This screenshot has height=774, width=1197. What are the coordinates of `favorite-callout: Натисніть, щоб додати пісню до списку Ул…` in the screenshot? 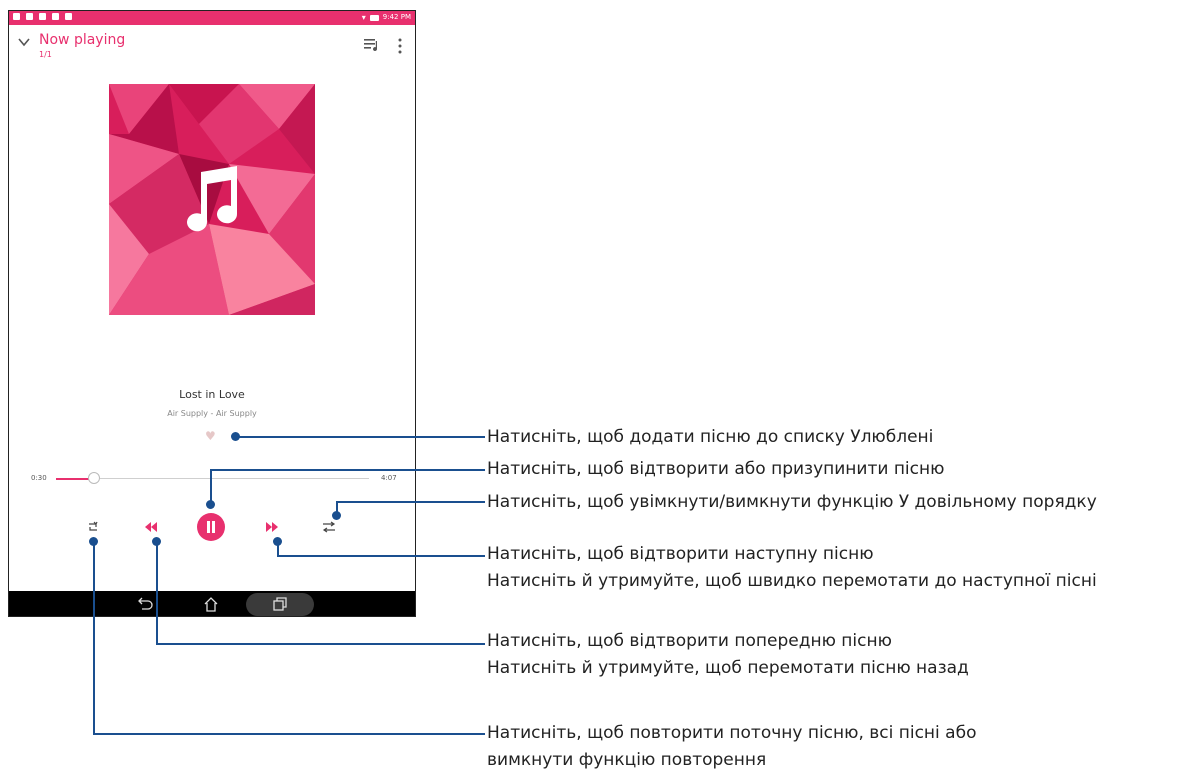 It's located at (710, 437).